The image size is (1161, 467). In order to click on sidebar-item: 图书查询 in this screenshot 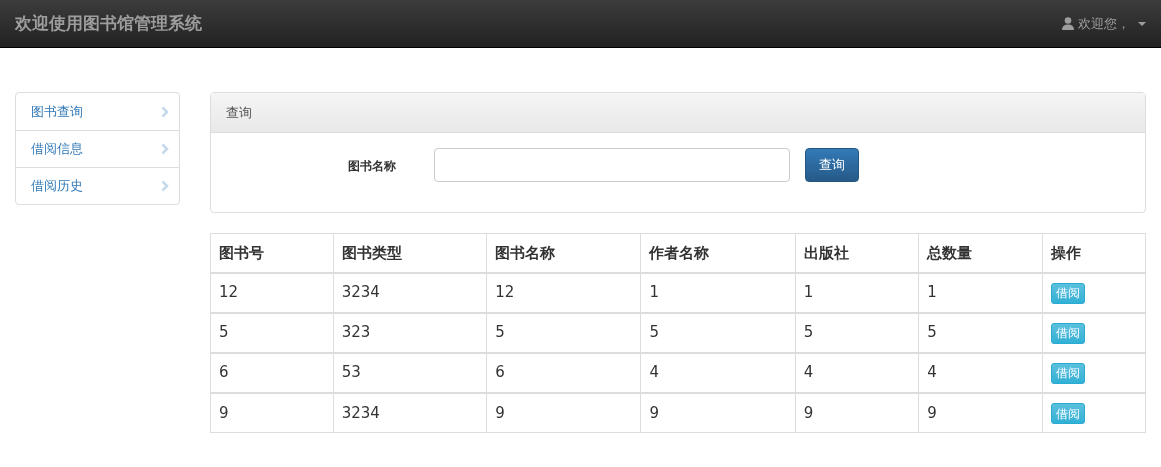, I will do `click(97, 111)`.